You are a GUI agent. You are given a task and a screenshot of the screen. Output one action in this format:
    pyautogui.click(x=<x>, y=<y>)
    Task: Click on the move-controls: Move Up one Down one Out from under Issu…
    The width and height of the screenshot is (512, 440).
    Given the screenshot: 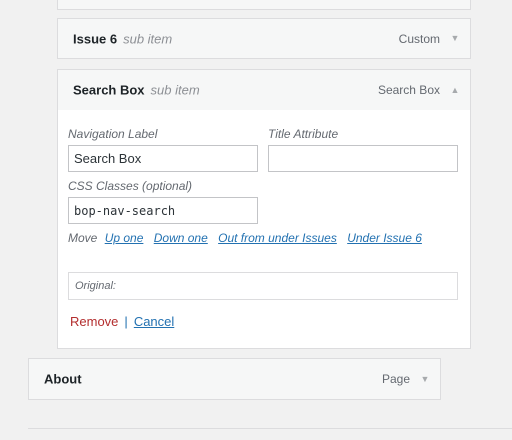 What is the action you would take?
    pyautogui.click(x=248, y=238)
    